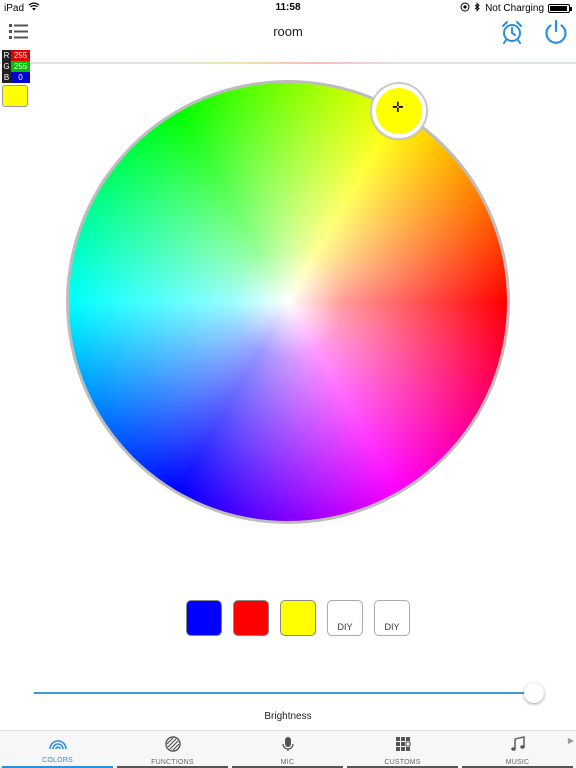 The height and width of the screenshot is (768, 576). What do you see at coordinates (284, 693) in the screenshot?
I see `slider-track-fill` at bounding box center [284, 693].